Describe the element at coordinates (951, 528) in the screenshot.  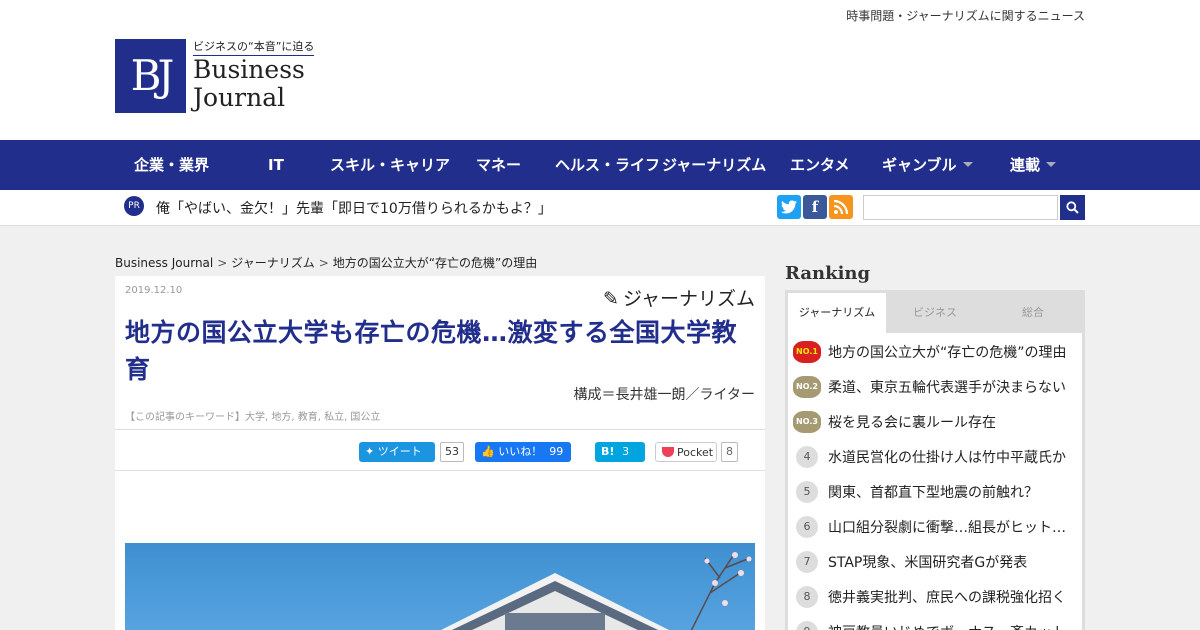
I see `ranking-item-text: 山口組分裂劇に衝撃…組長がヒットマン` at that location.